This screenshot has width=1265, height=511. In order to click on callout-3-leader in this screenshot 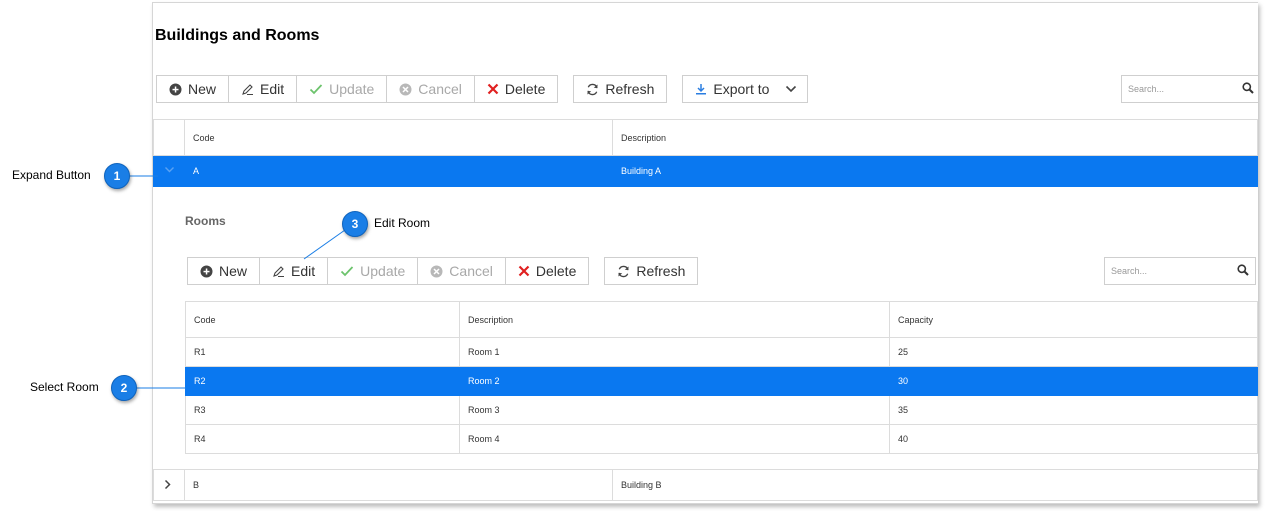, I will do `click(324, 244)`.